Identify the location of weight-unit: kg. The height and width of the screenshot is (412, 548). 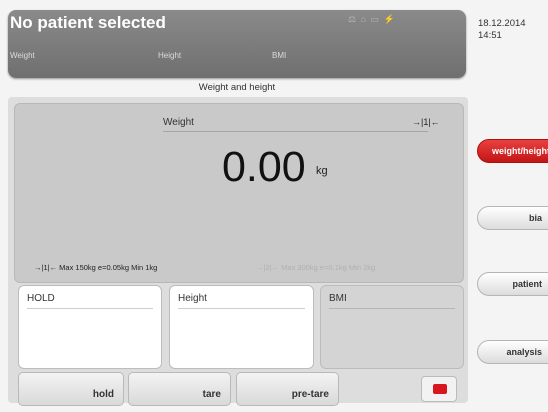
(322, 171).